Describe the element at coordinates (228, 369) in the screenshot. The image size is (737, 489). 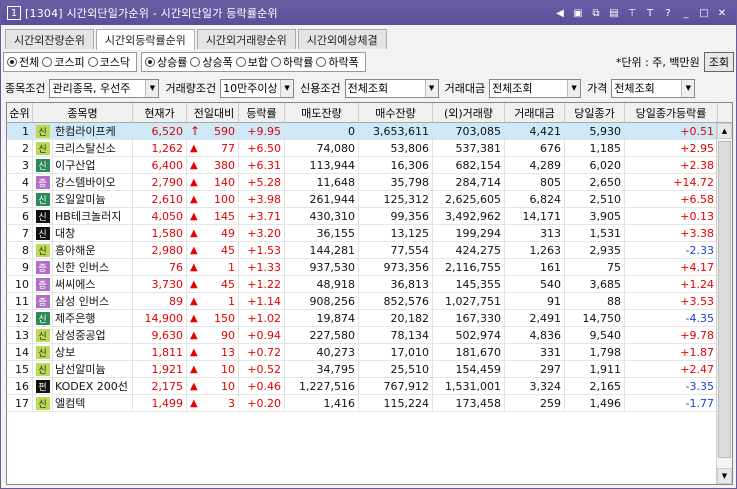
I see `change-value: 10` at that location.